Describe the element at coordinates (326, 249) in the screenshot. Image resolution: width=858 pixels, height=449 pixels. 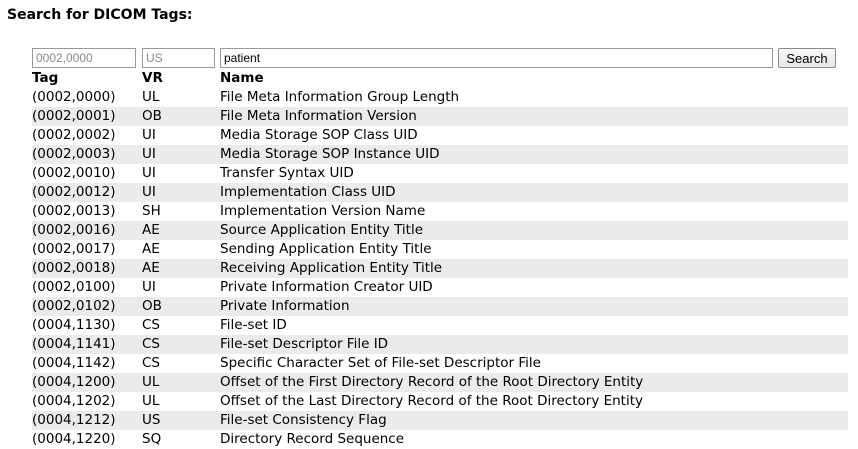
I see `name-cell: Sending Application Entity Title` at that location.